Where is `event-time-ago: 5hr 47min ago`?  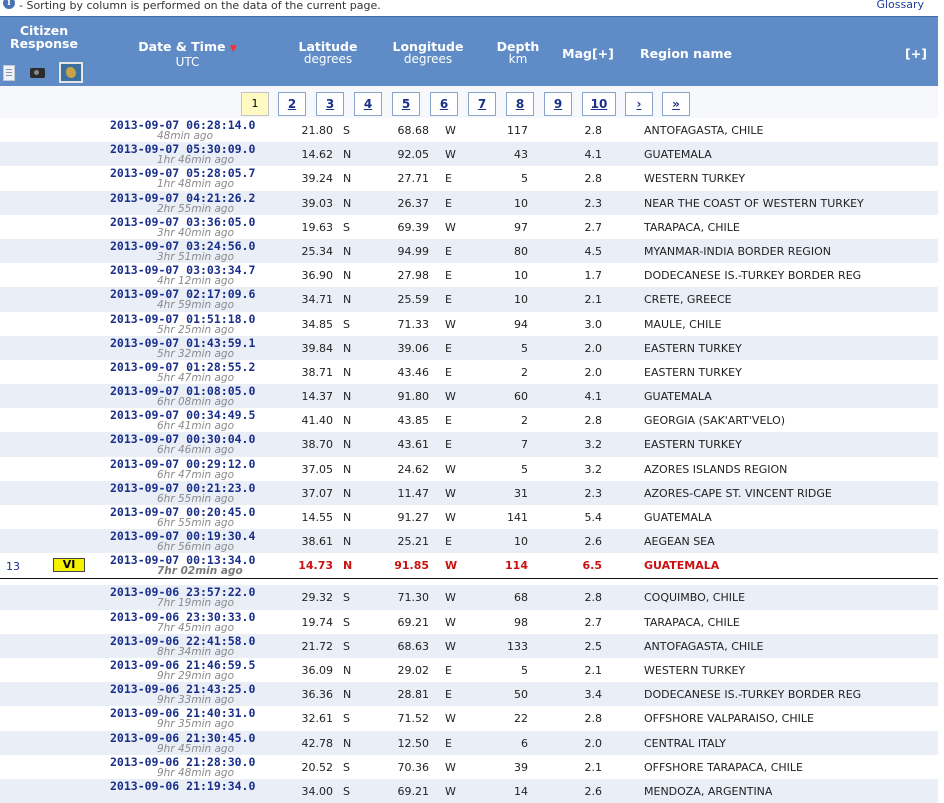
event-time-ago: 5hr 47min ago is located at coordinates (196, 377).